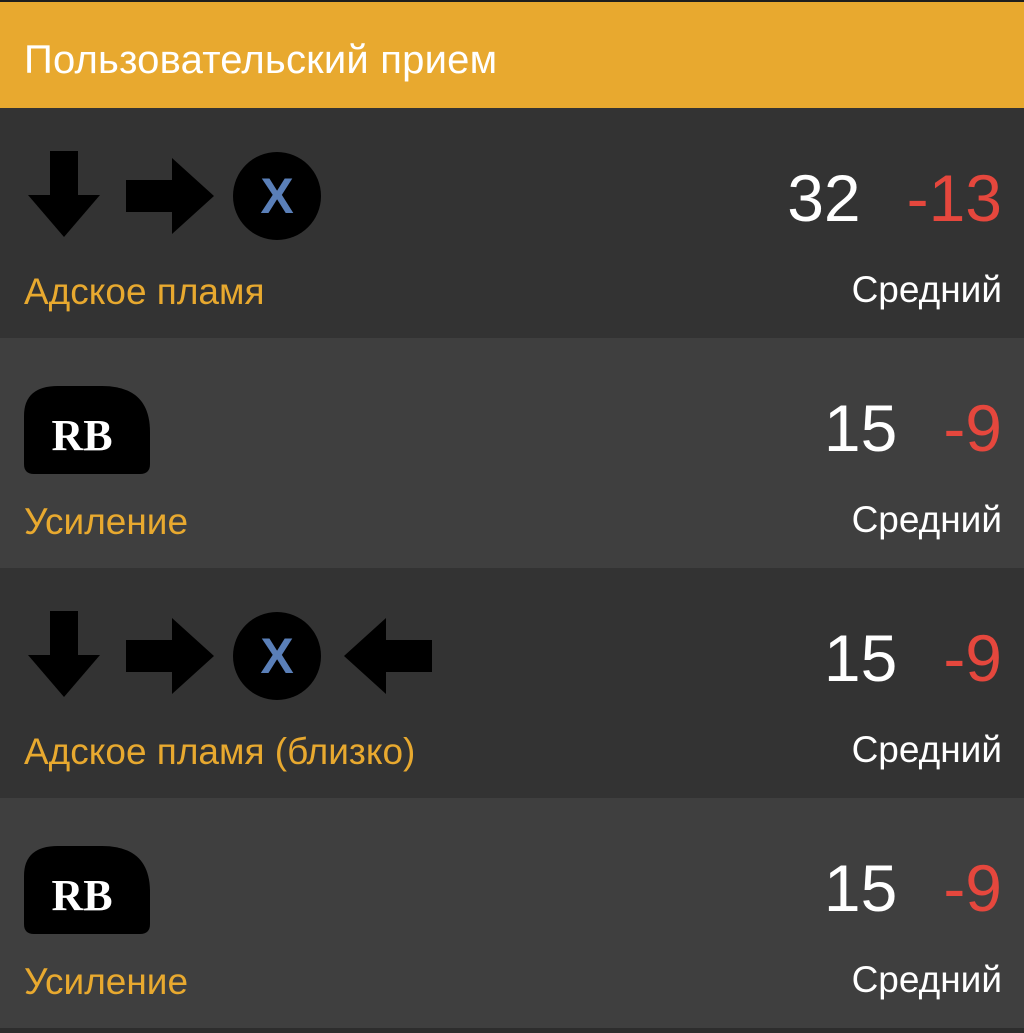 The image size is (1024, 1033). I want to click on list-bottom-divider, so click(512, 1030).